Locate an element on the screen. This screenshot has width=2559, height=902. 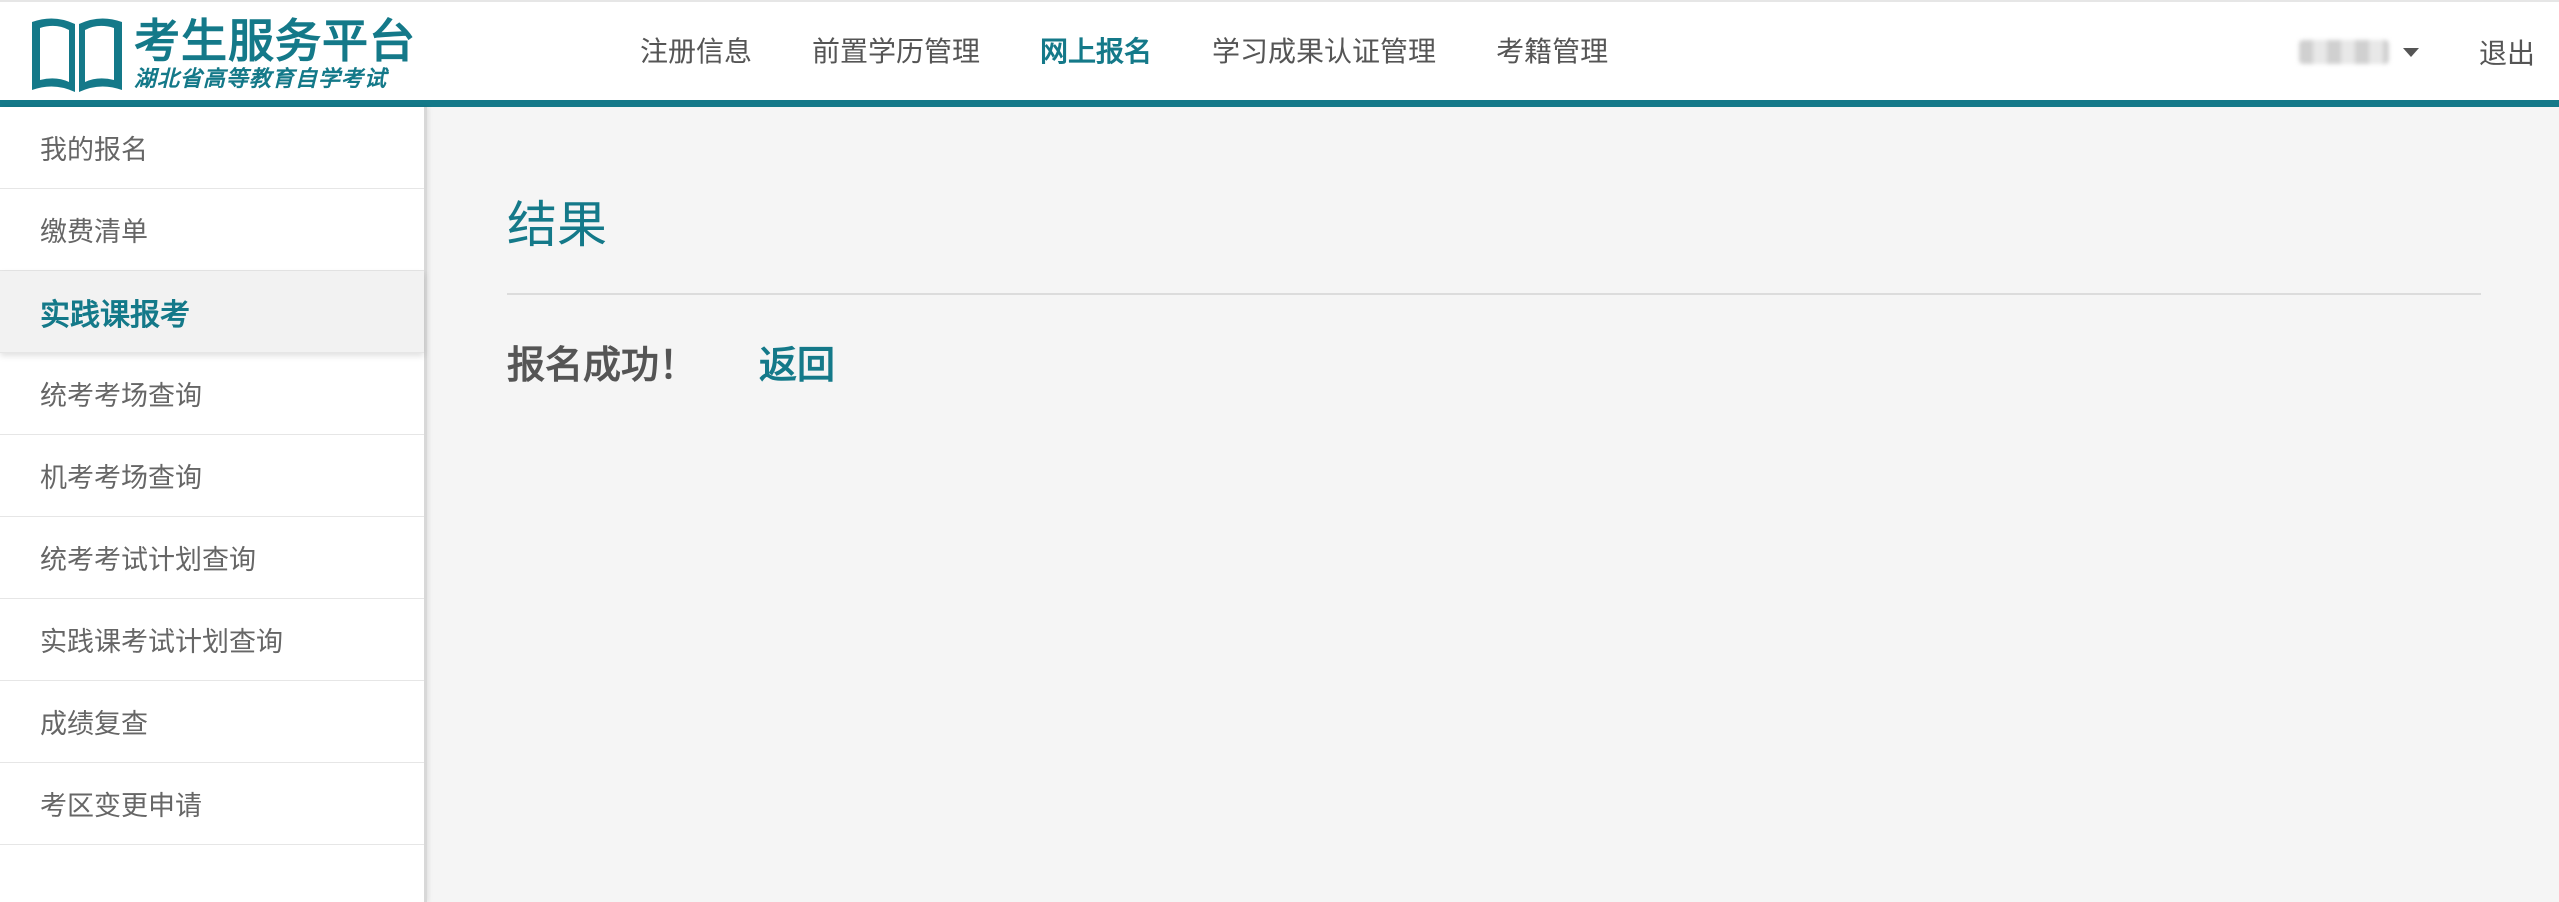
logout-link: 退出 is located at coordinates (2507, 52).